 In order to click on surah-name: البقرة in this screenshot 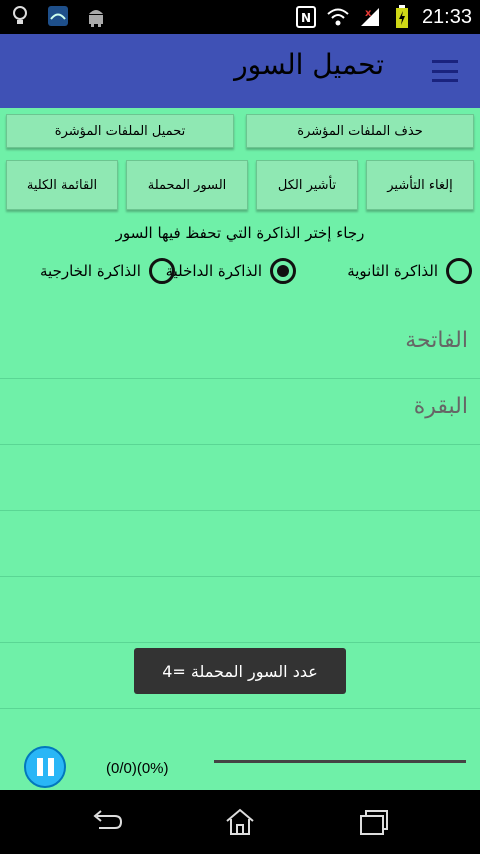, I will do `click(440, 406)`.